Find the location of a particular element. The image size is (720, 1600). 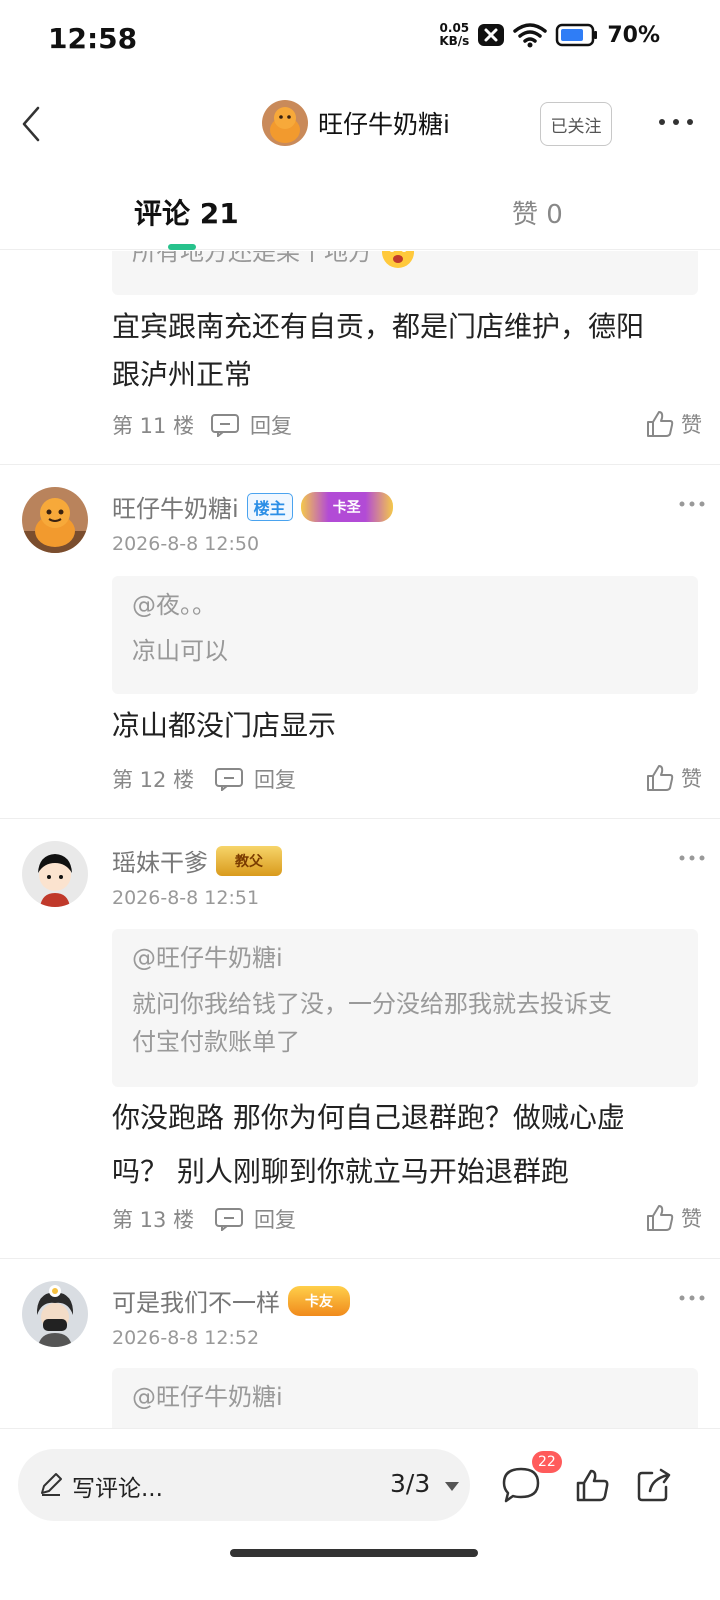

status-time: 12:58 is located at coordinates (93, 38).